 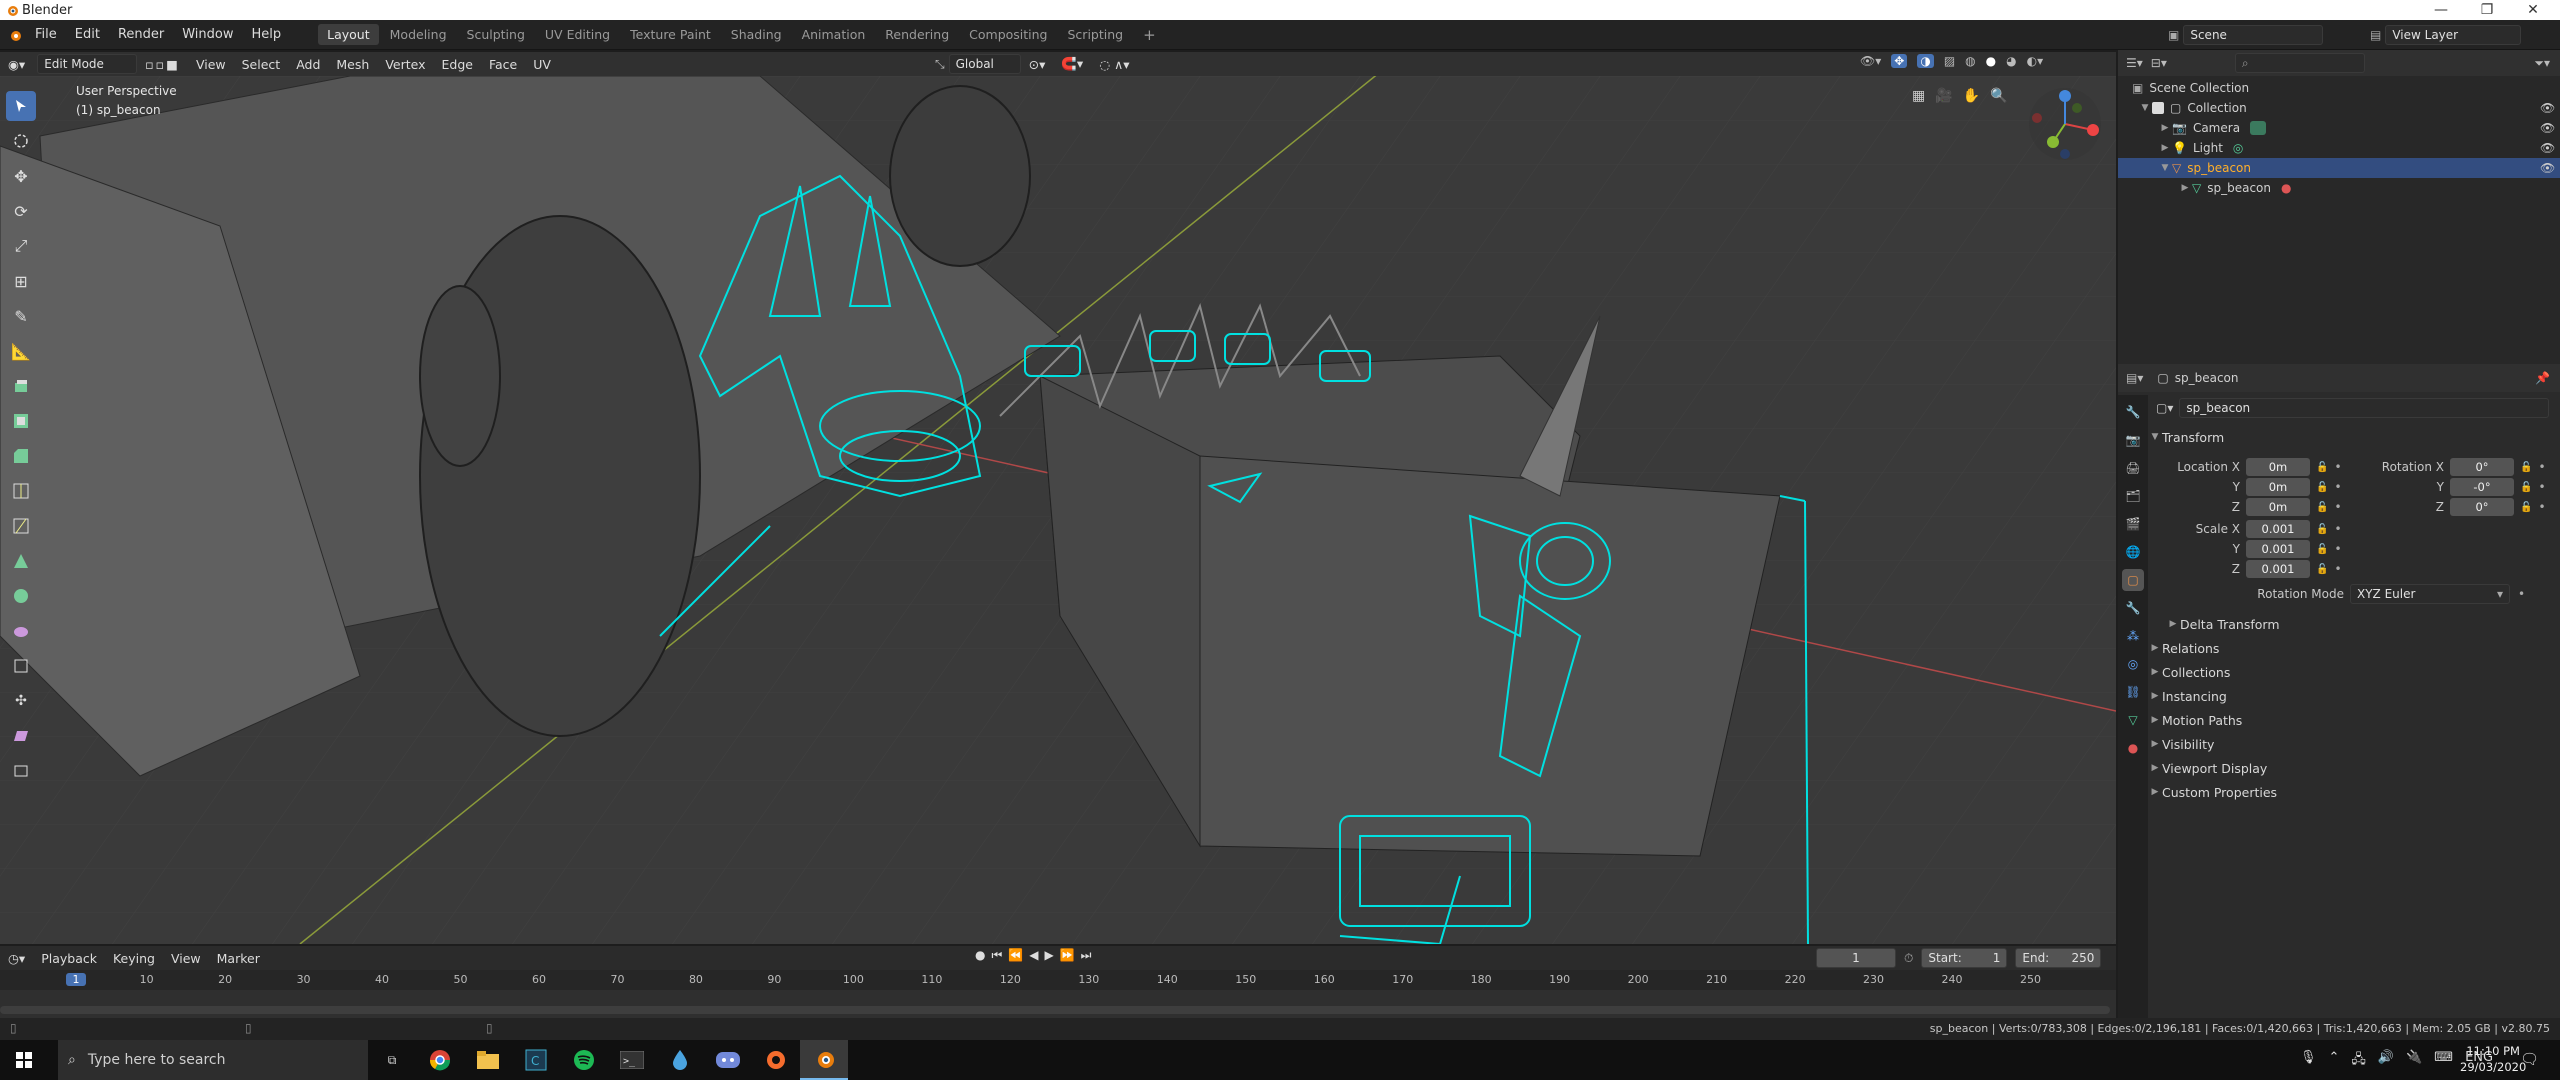 I want to click on physics-tab-icon: ◎, so click(x=2133, y=664).